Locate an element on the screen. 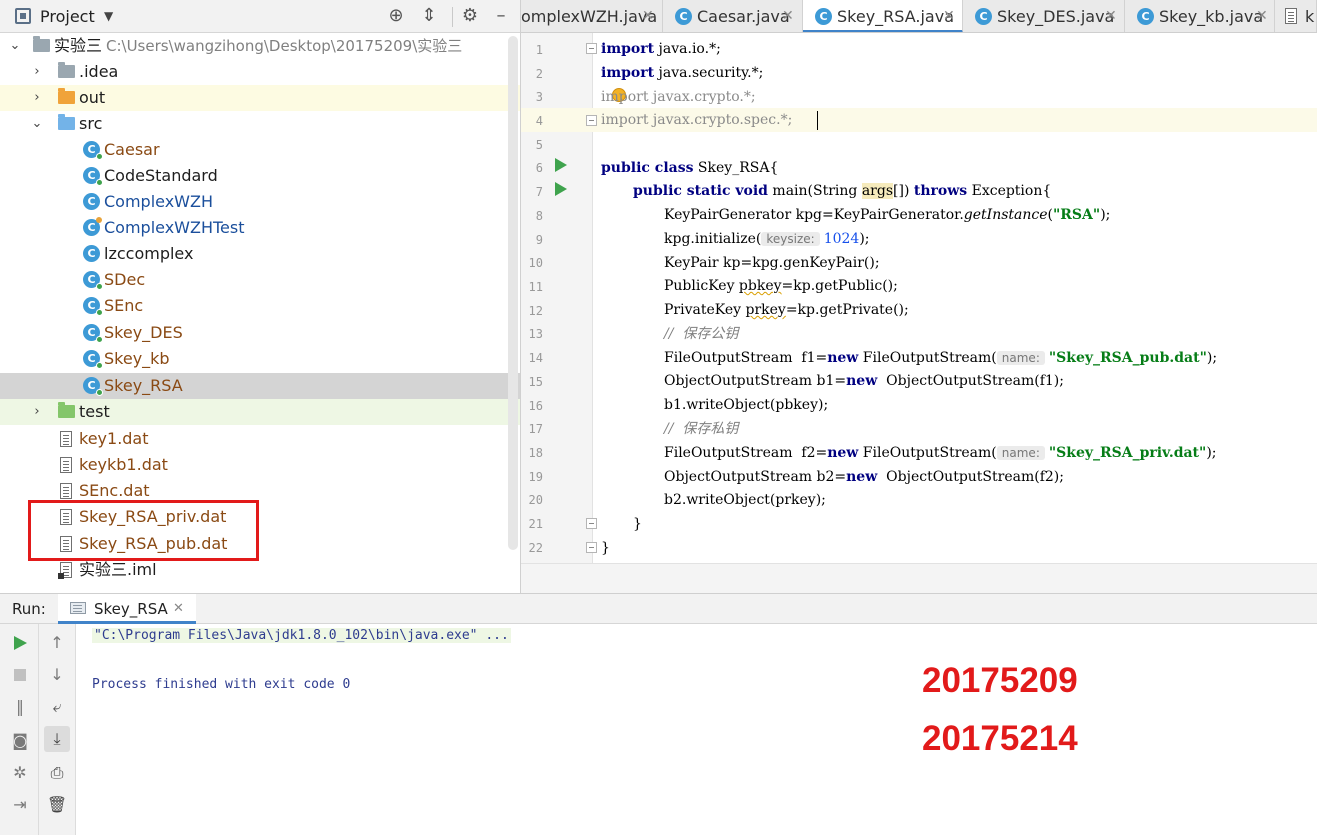 Image resolution: width=1317 pixels, height=835 pixels. collapse-icon: ⇕ is located at coordinates (429, 16).